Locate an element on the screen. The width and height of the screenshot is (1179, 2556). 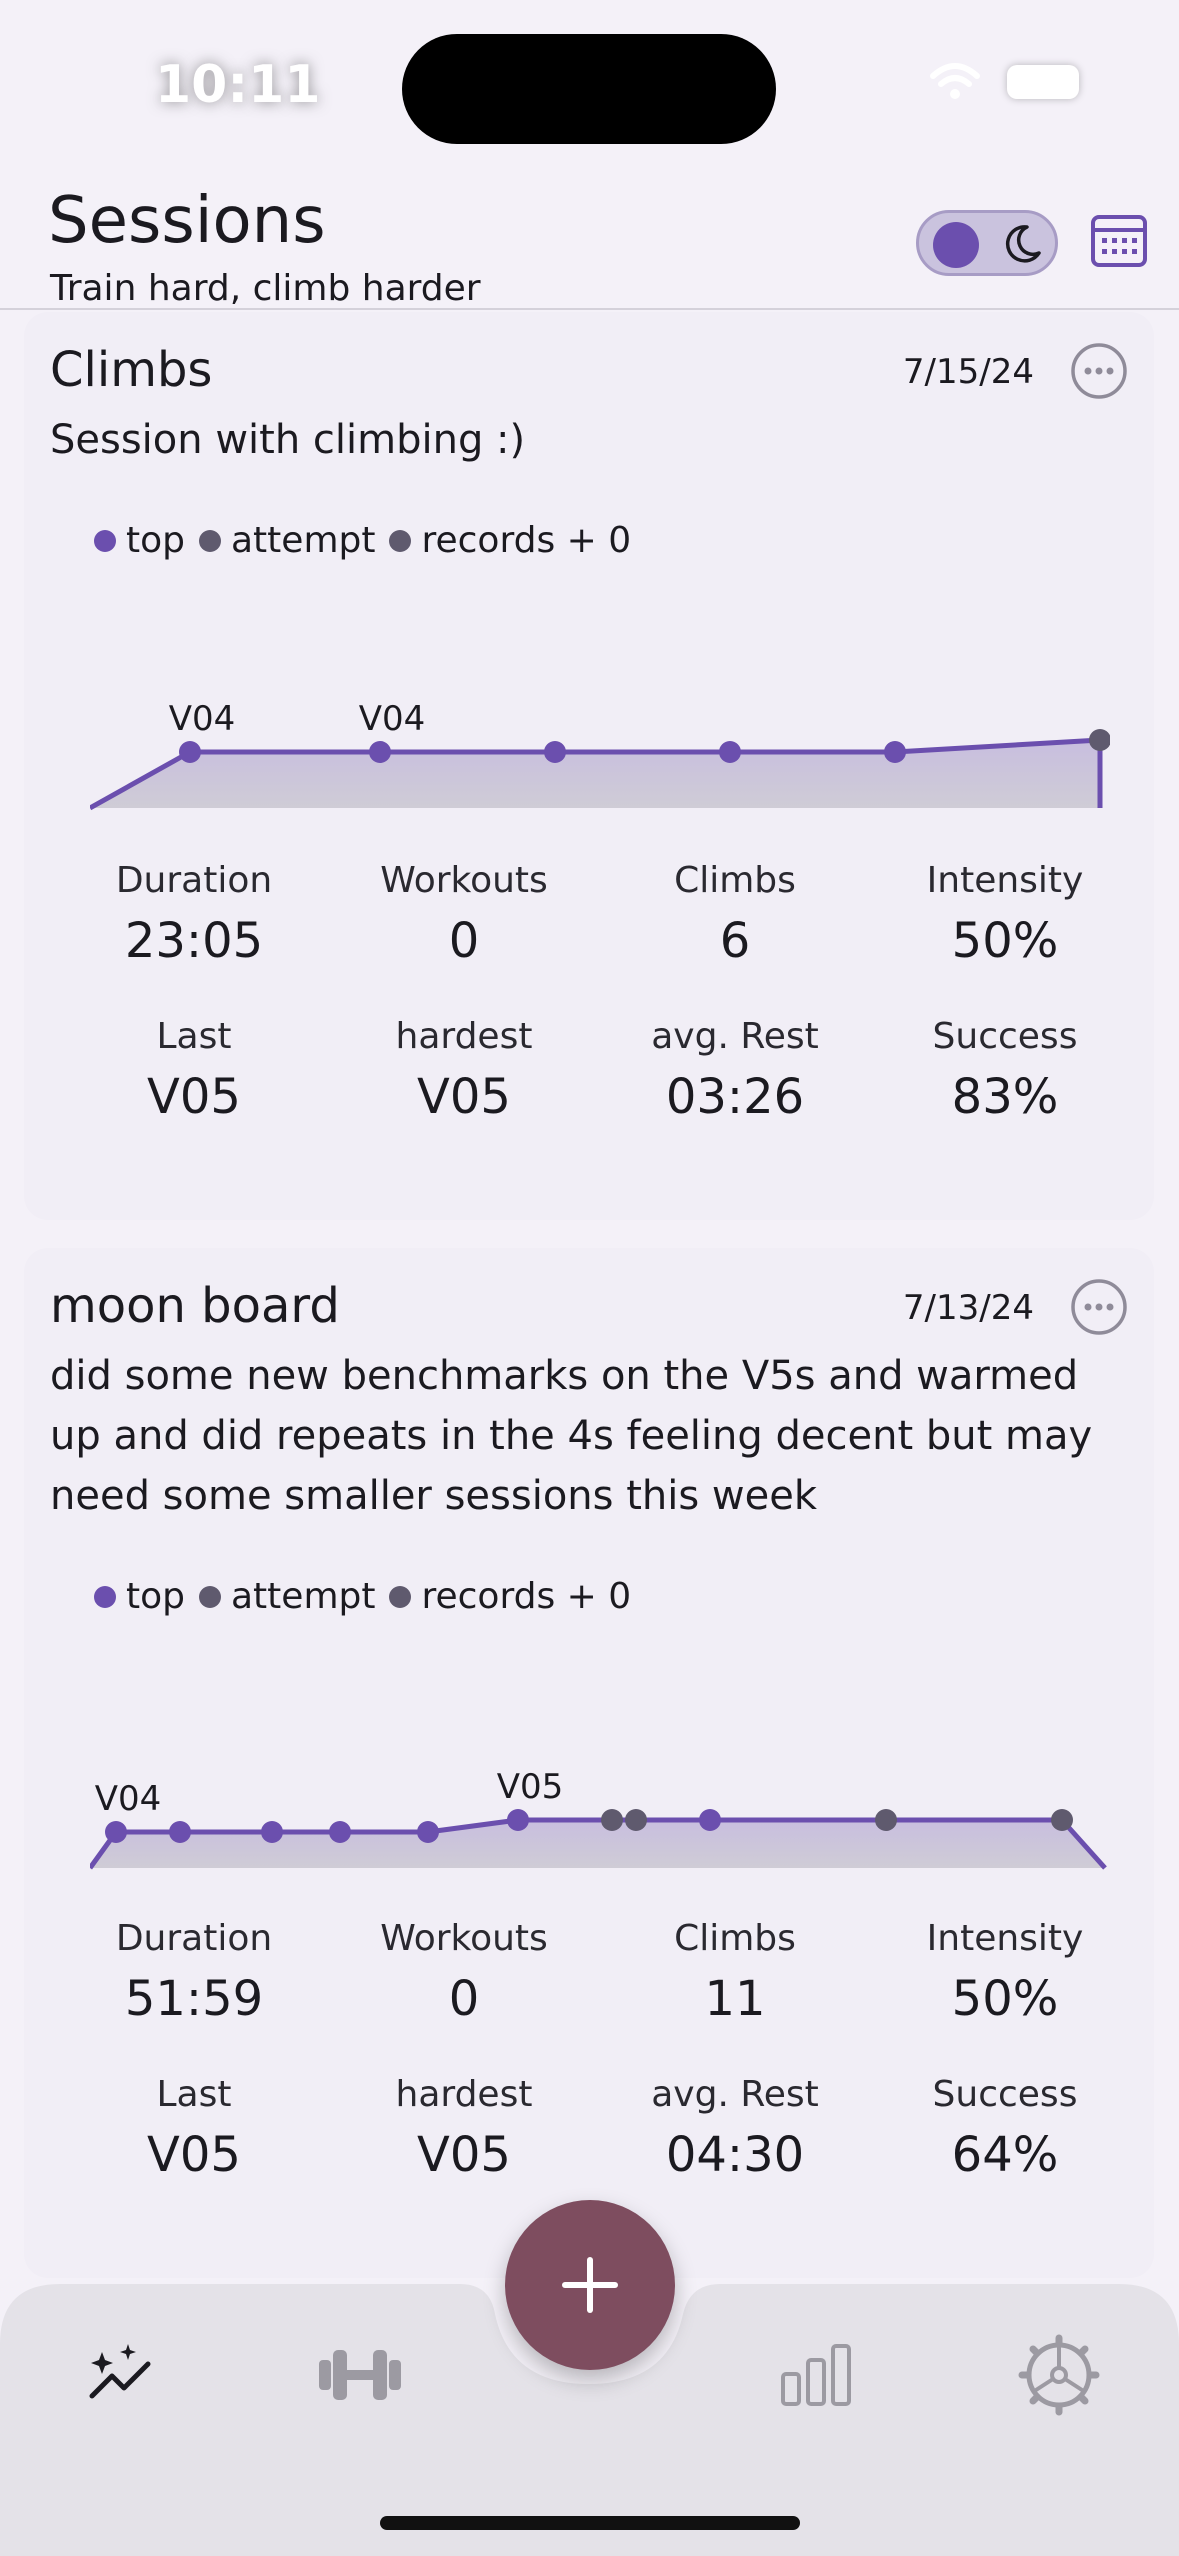
dumbbell-icon is located at coordinates (360, 2375).